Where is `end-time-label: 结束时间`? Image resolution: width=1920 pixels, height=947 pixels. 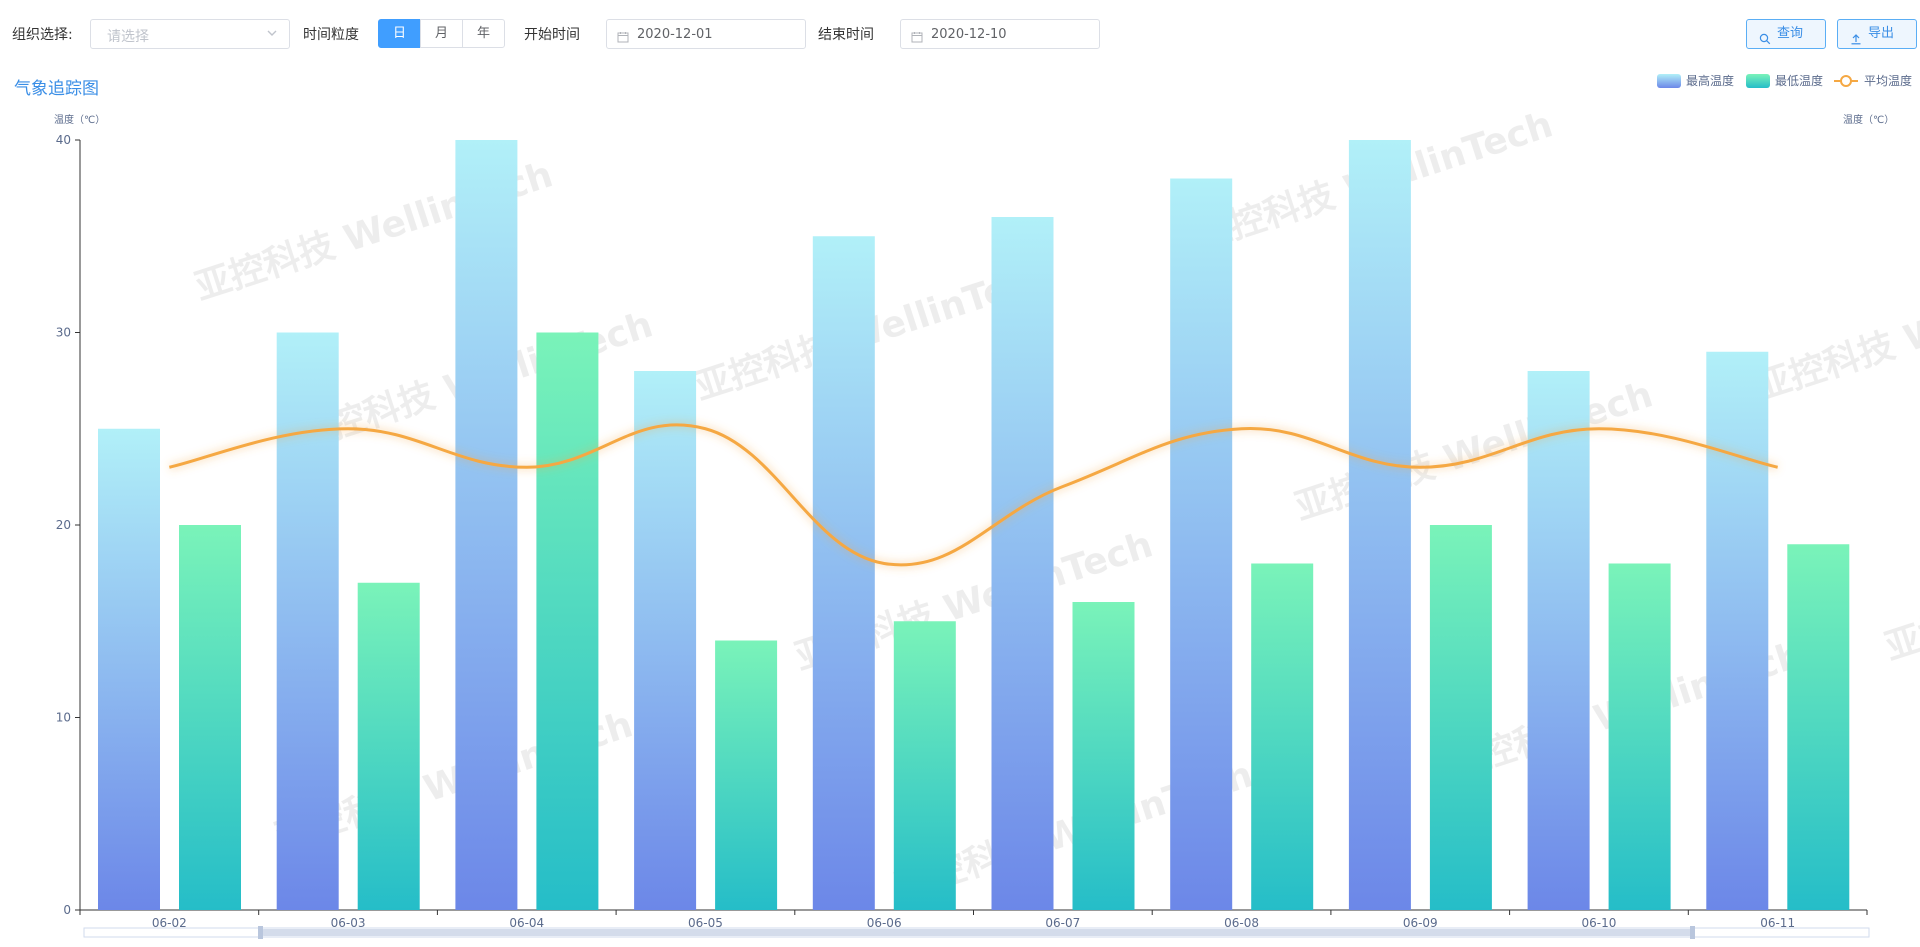 end-time-label: 结束时间 is located at coordinates (846, 35).